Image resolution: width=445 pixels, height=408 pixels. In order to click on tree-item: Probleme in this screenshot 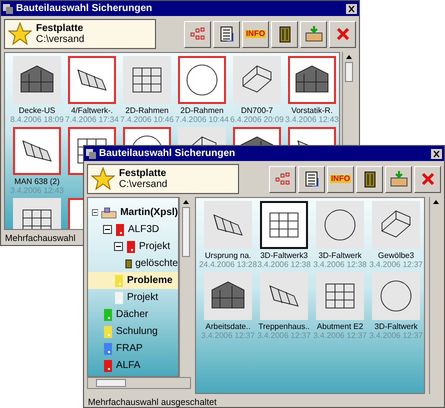, I will do `click(133, 280)`.